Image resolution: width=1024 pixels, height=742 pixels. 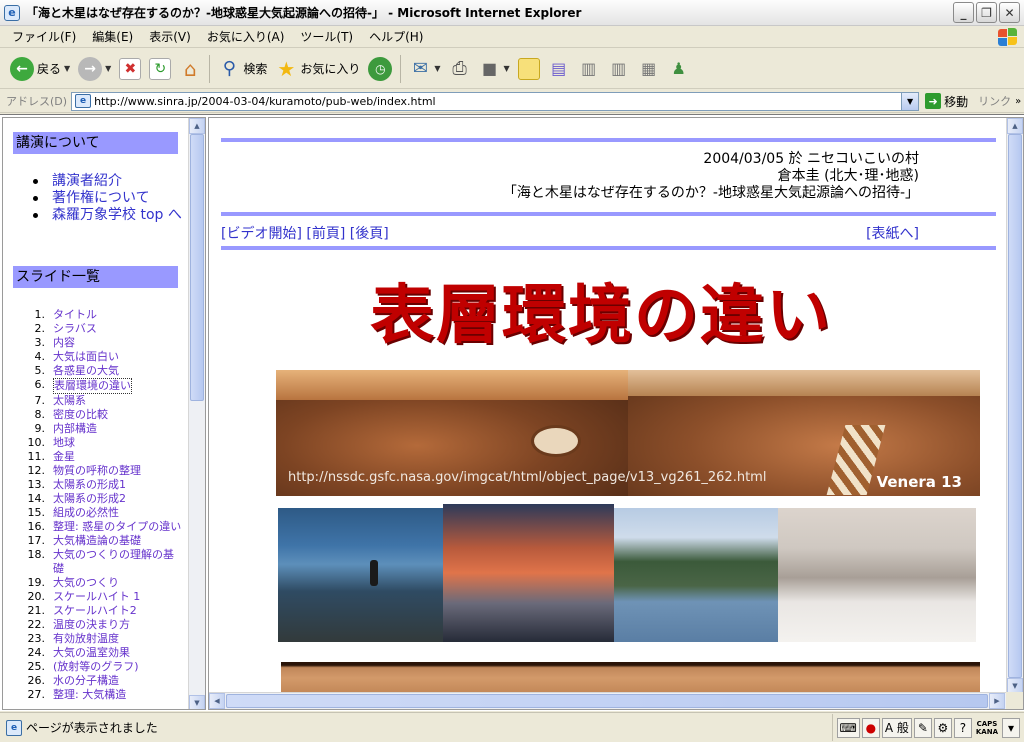 I want to click on home-button: ⌂, so click(x=190, y=69).